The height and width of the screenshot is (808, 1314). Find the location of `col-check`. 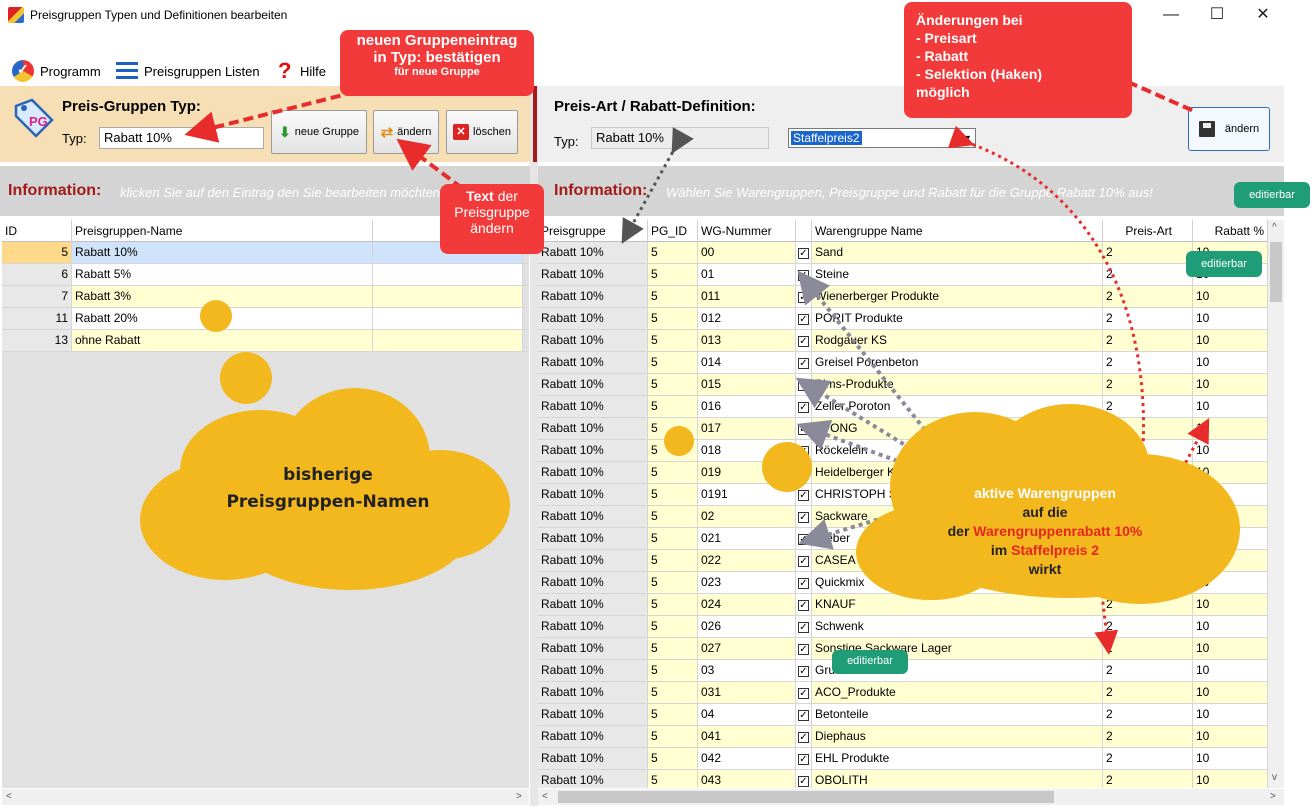

col-check is located at coordinates (804, 231).